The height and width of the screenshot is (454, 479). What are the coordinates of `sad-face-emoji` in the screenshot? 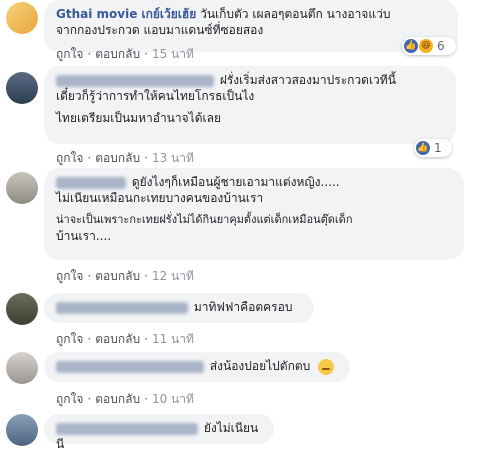 It's located at (326, 366).